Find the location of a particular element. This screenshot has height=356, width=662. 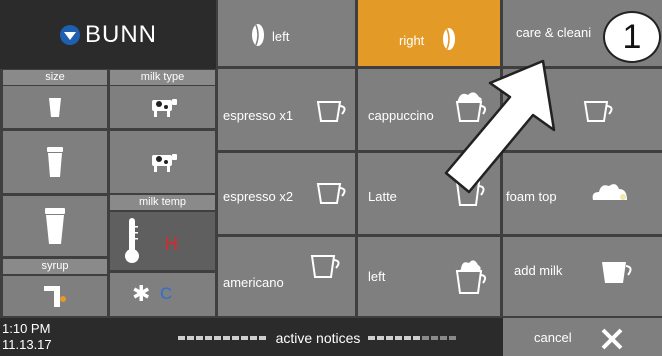

drink-foam-top-label: foam top is located at coordinates (531, 196).